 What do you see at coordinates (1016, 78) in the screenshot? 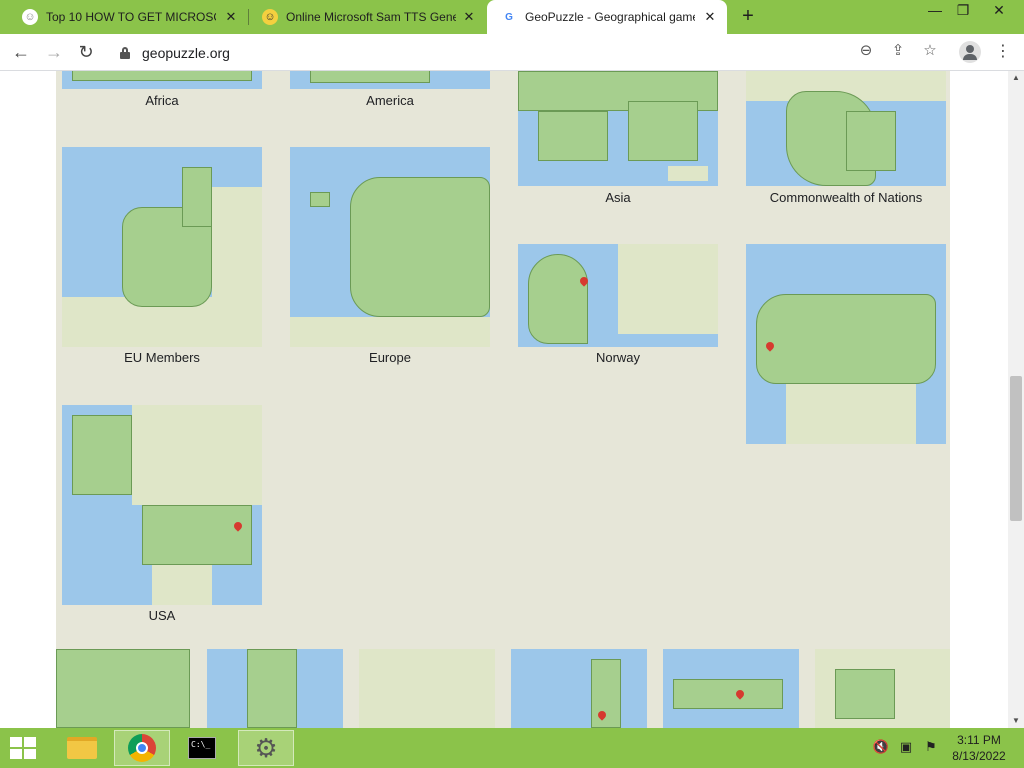
I see `scroll-up-arrow-icon: ▲` at bounding box center [1016, 78].